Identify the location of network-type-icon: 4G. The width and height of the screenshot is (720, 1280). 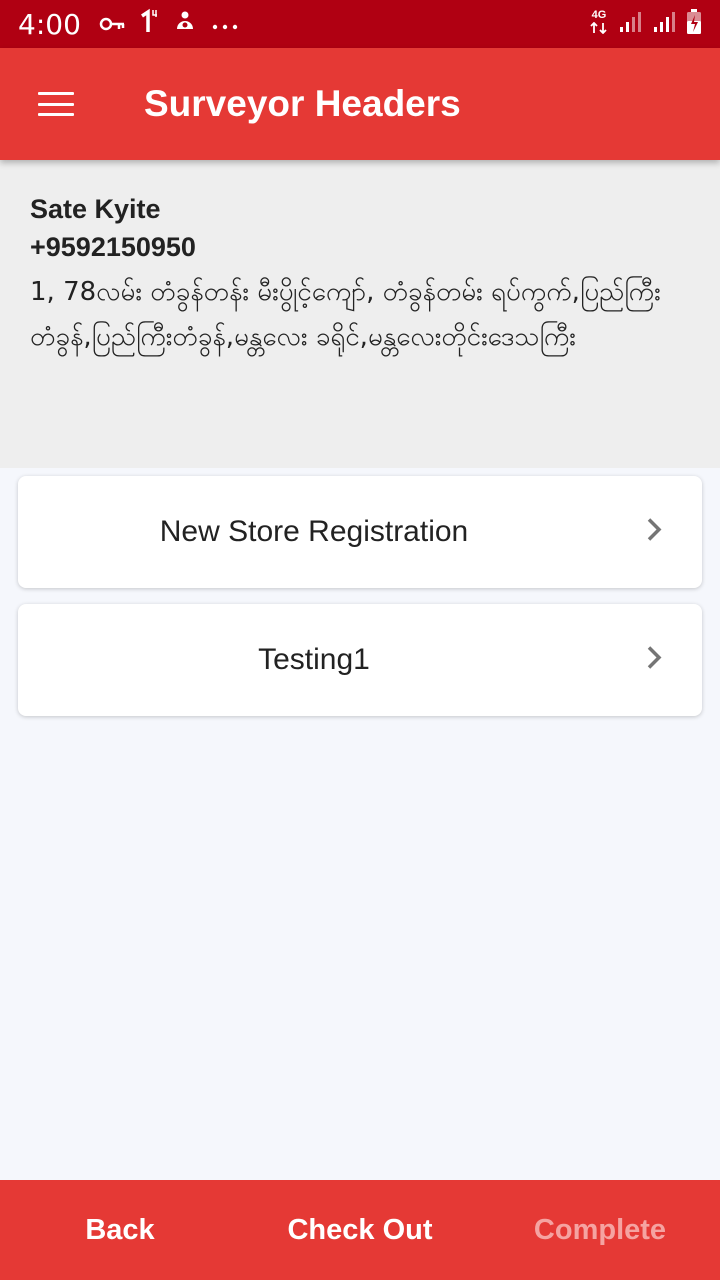
(599, 23).